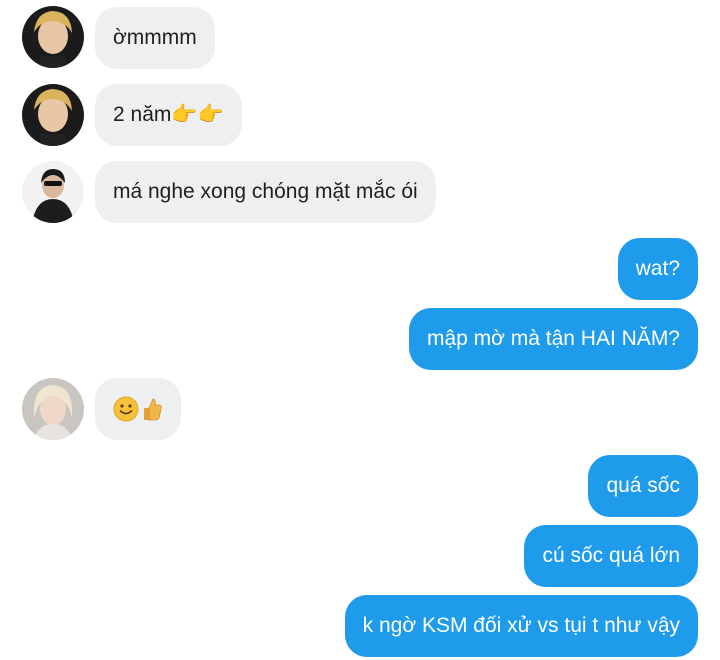 The width and height of the screenshot is (720, 660). Describe the element at coordinates (142, 114) in the screenshot. I see `message-text: 2 năm` at that location.